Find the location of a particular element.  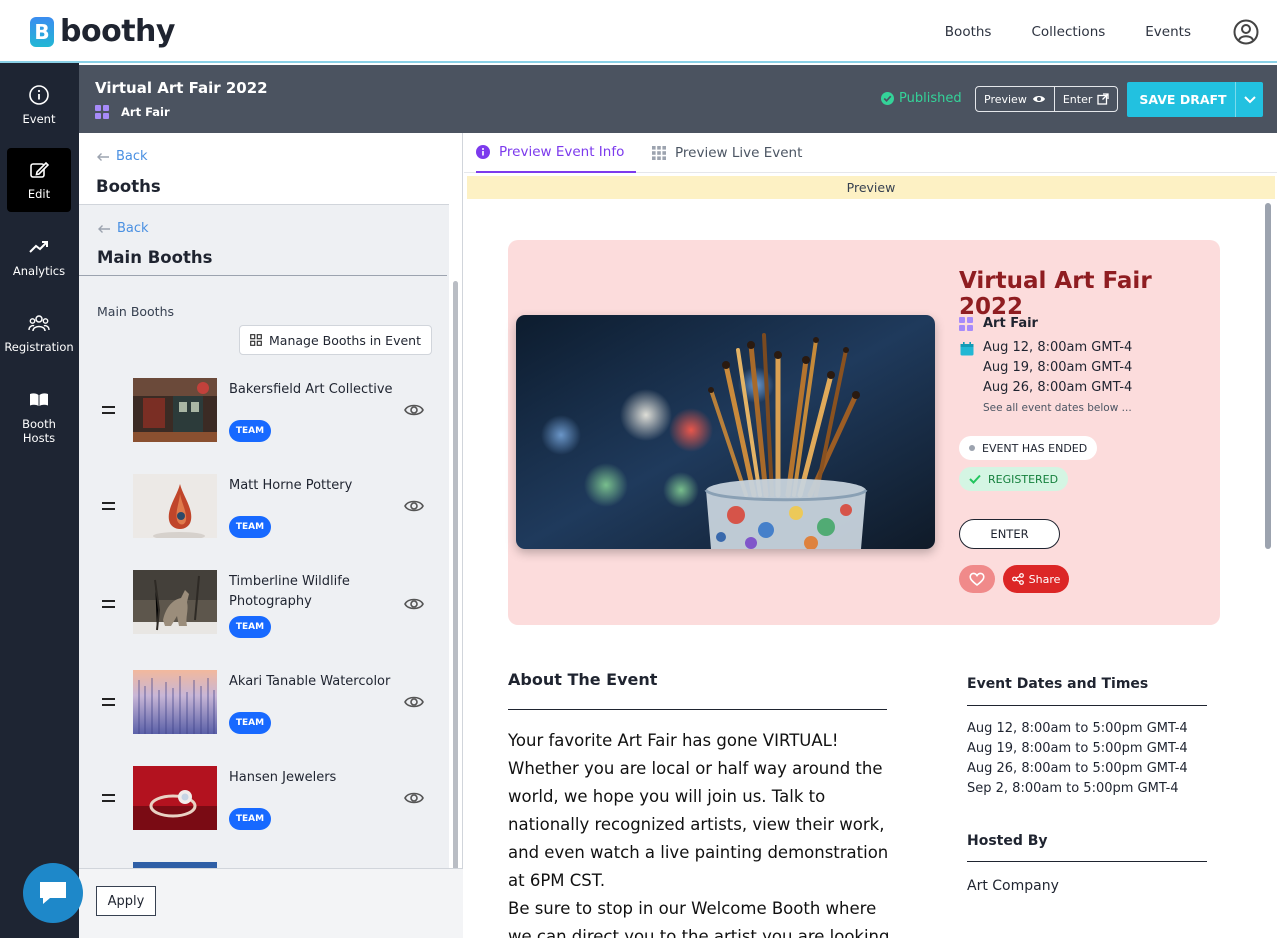

enter-button-label: Enter is located at coordinates (1077, 99).